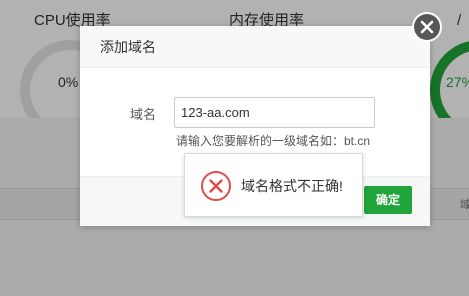 The image size is (469, 296). Describe the element at coordinates (216, 186) in the screenshot. I see `error-circle-icon` at that location.